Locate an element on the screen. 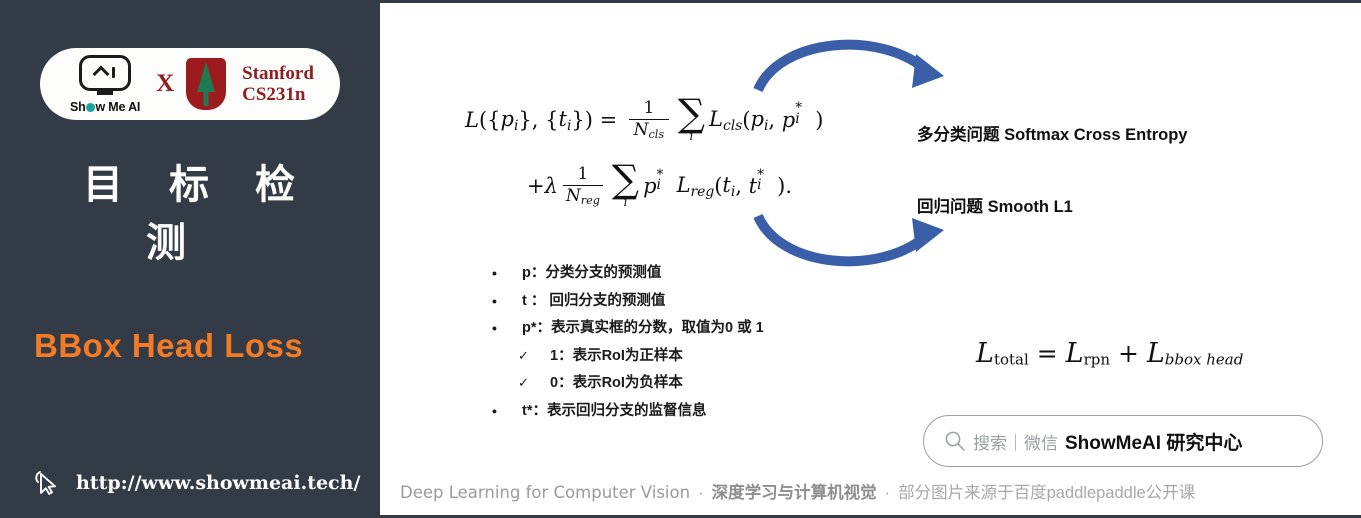 The image size is (1361, 518). list-item-text: t*：表示回归分支的监督信息 is located at coordinates (614, 410).